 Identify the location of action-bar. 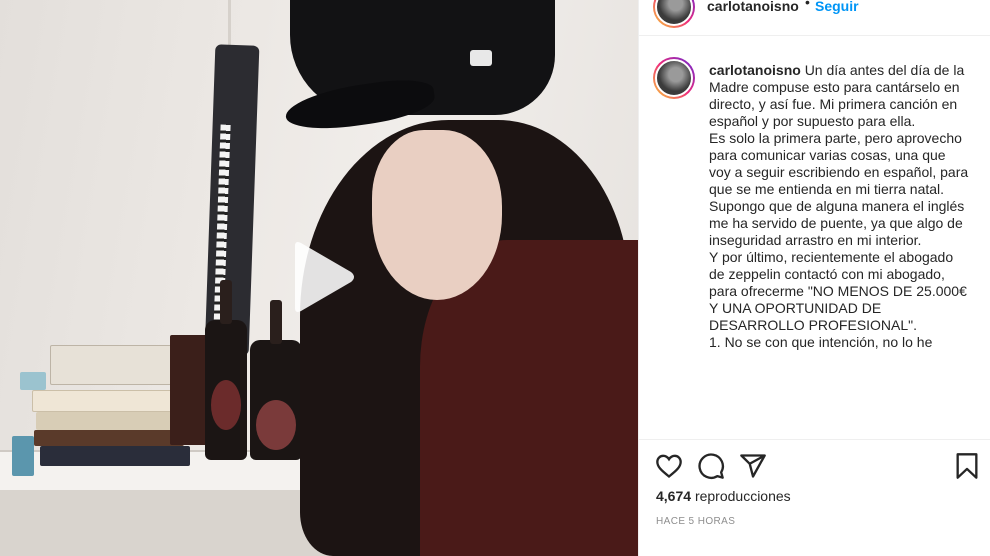
(814, 466).